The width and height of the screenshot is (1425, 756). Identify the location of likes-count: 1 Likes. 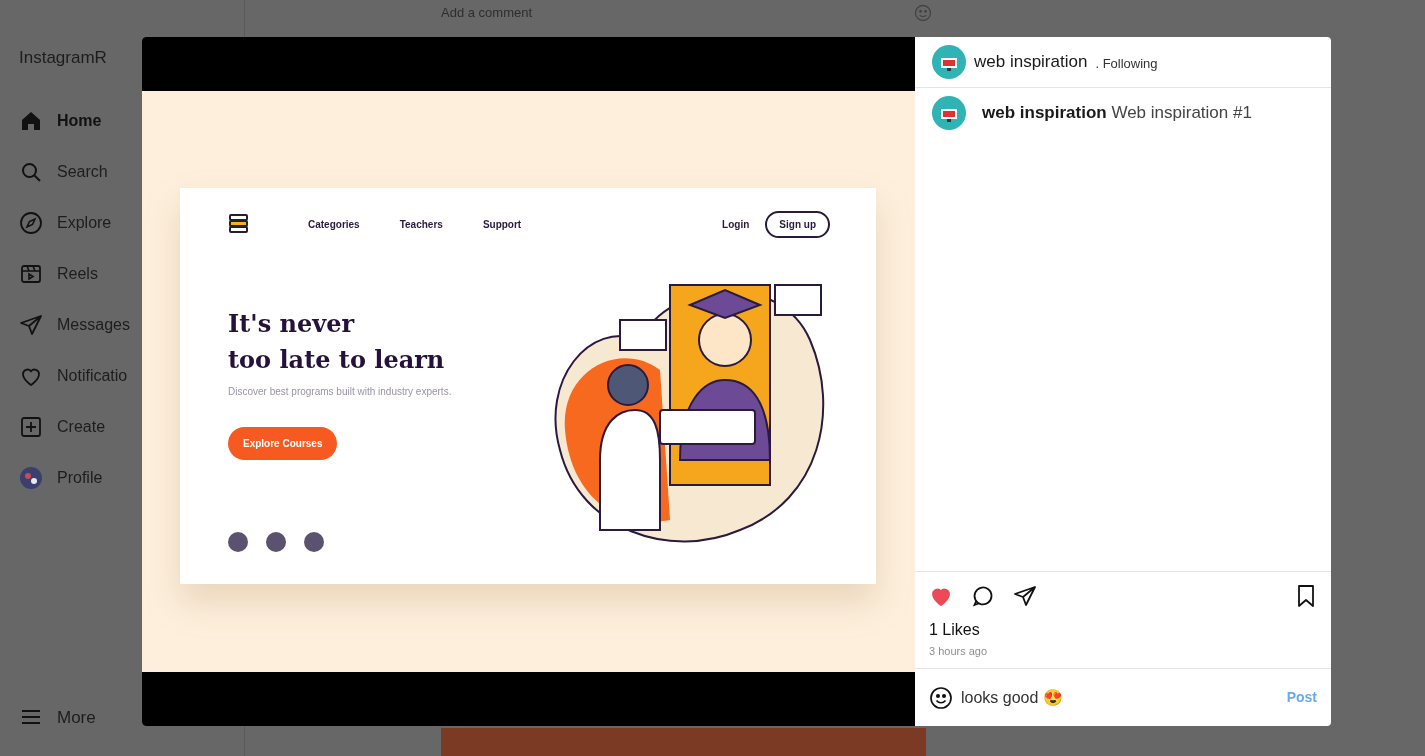
(955, 629).